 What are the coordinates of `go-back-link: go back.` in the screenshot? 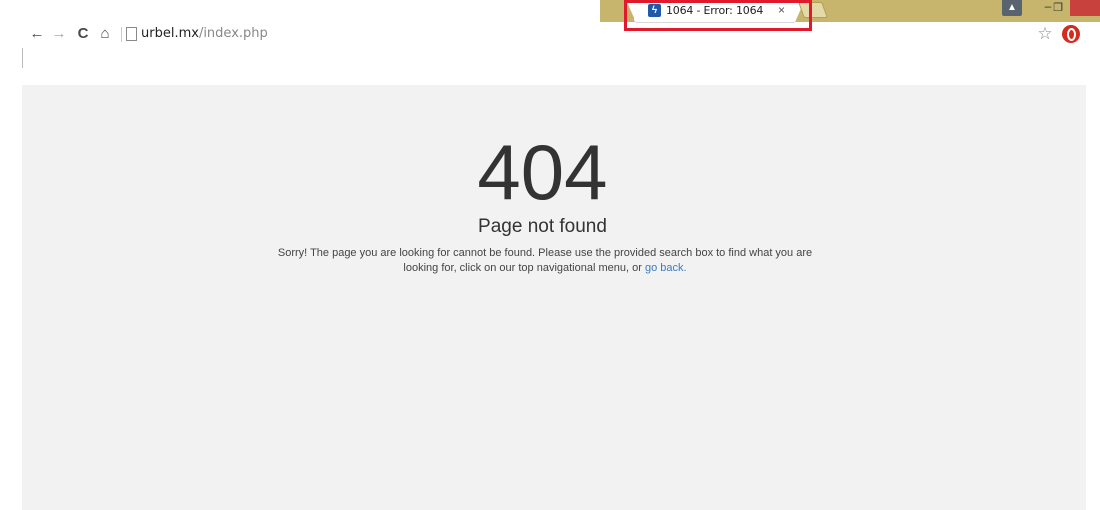 It's located at (666, 268).